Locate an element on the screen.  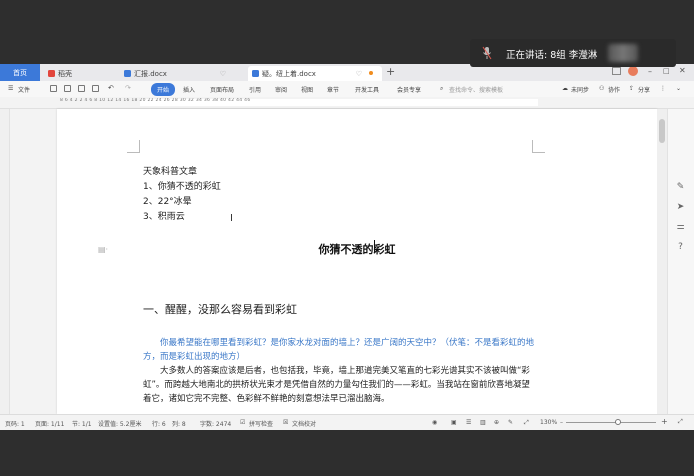
share-button: 分享 is located at coordinates (644, 89).